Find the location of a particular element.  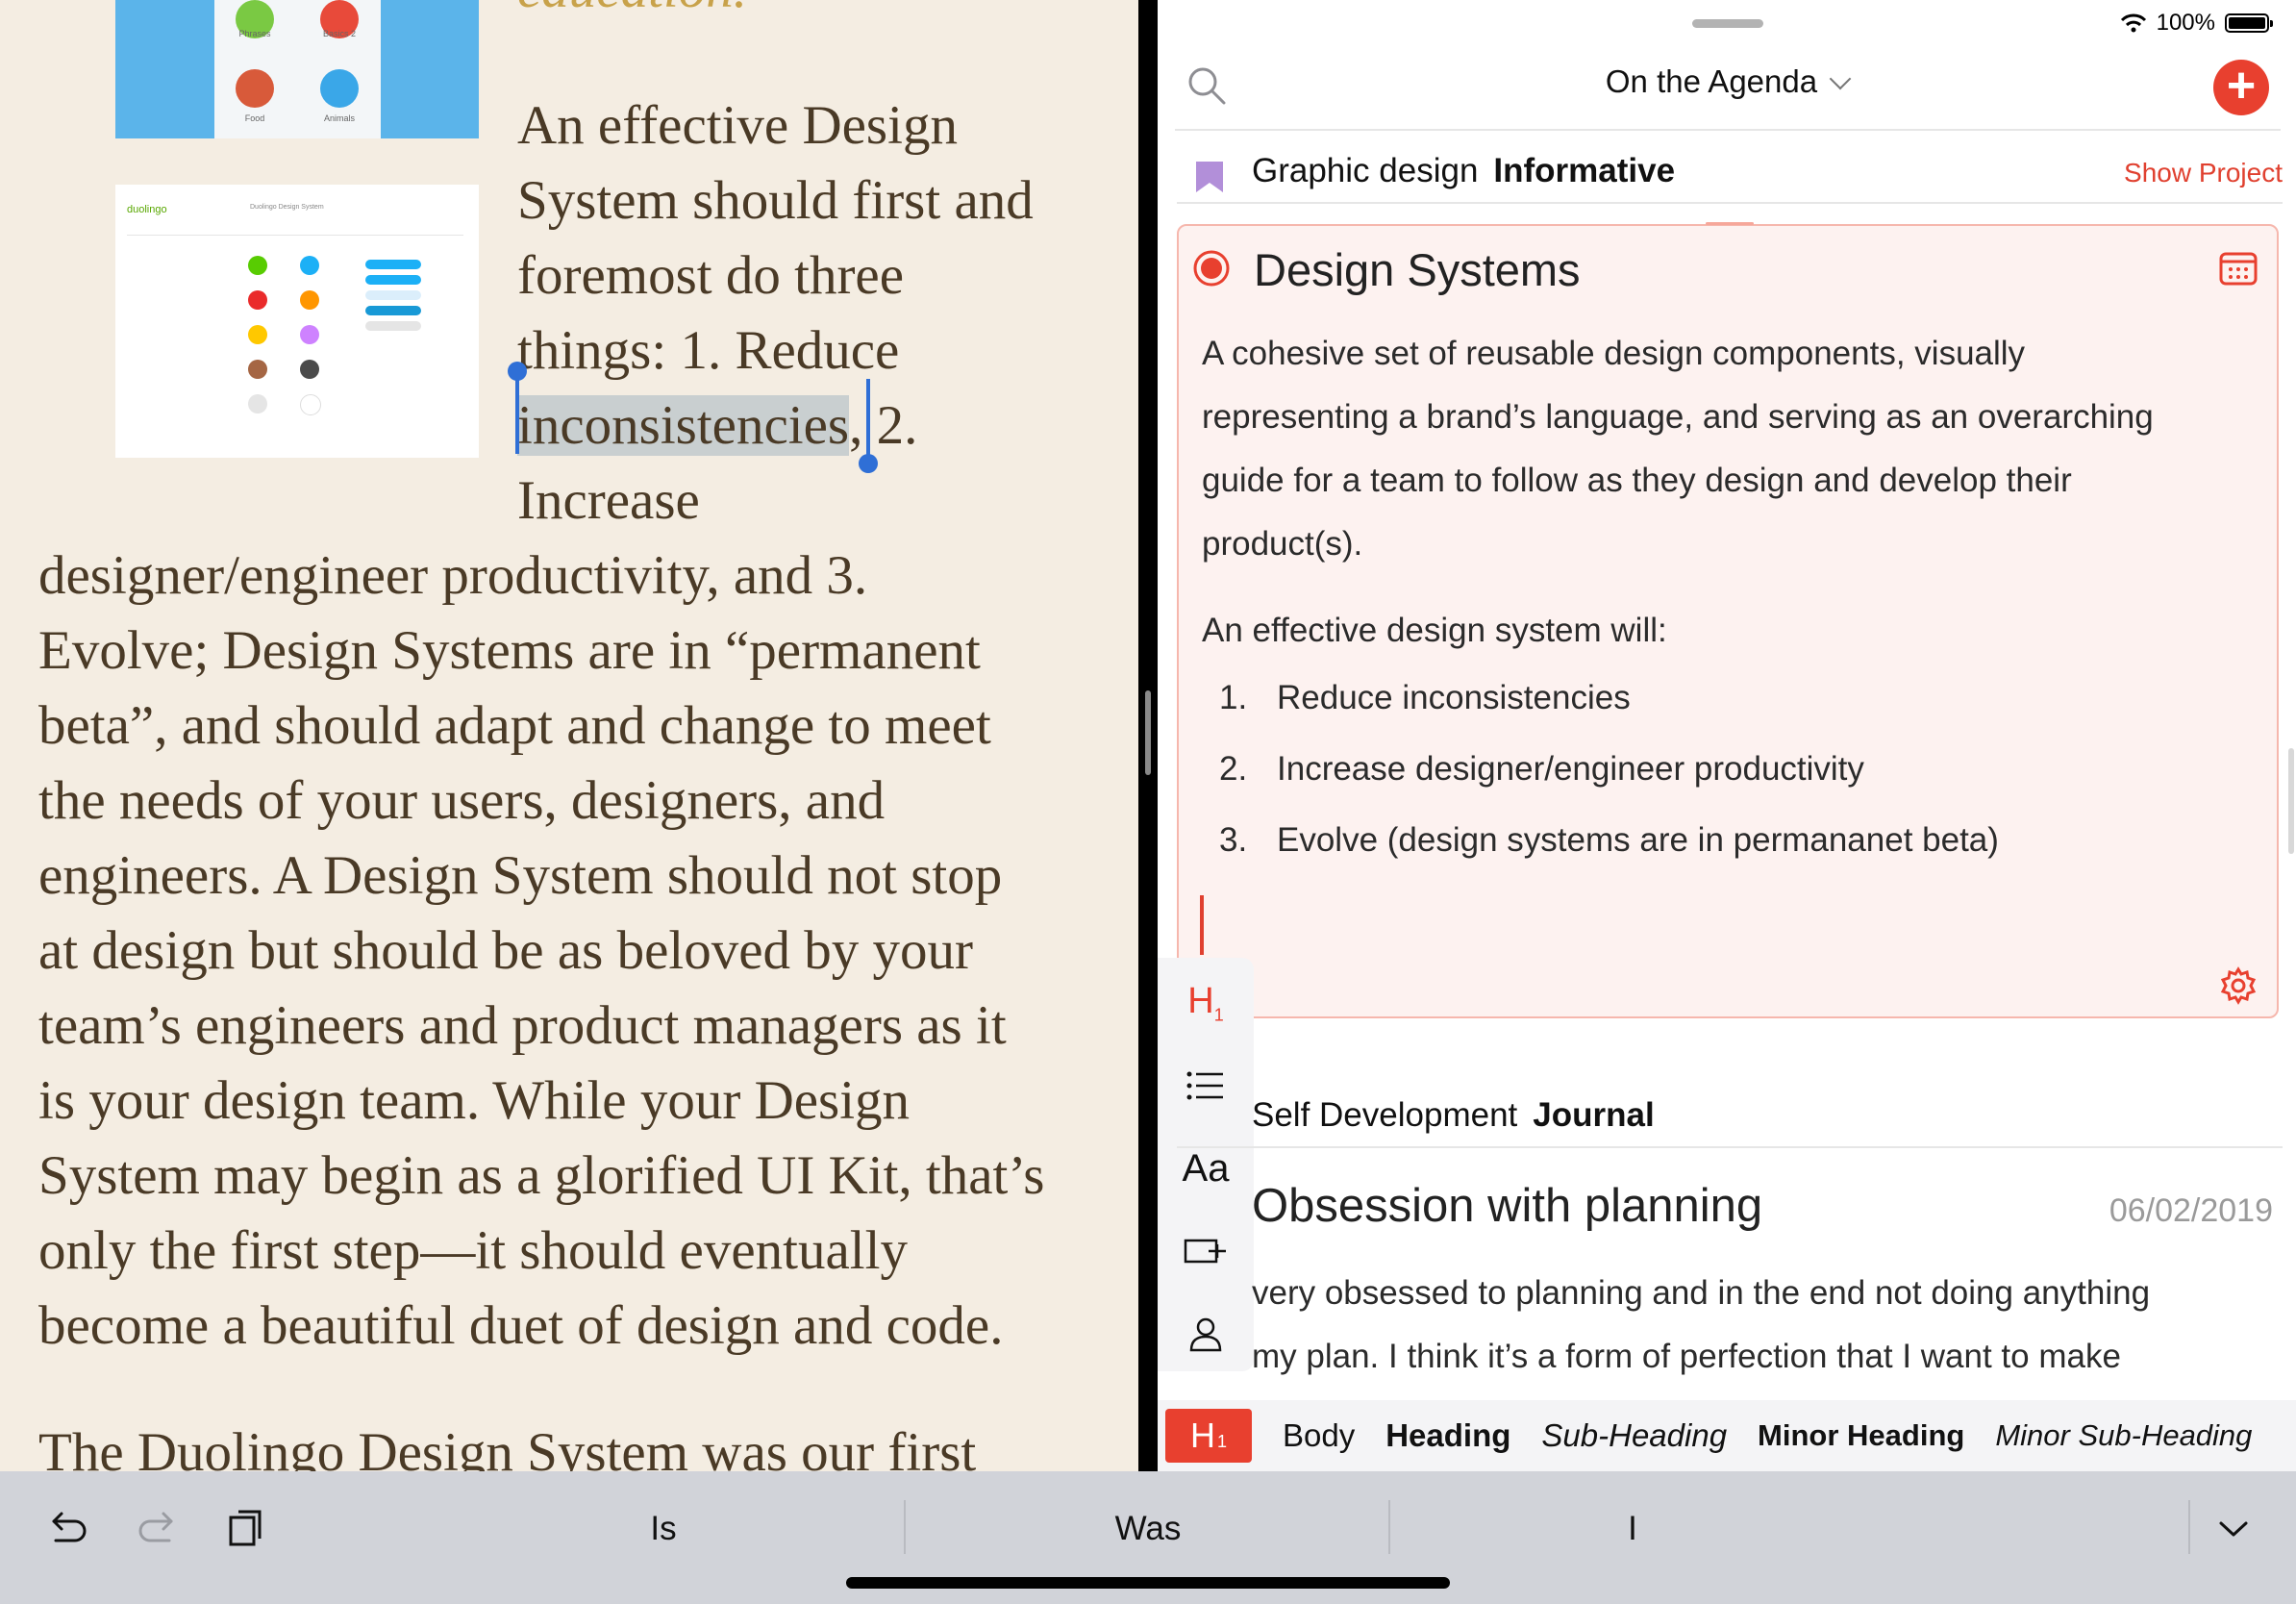

project-area: Graphic design is located at coordinates (1365, 170).